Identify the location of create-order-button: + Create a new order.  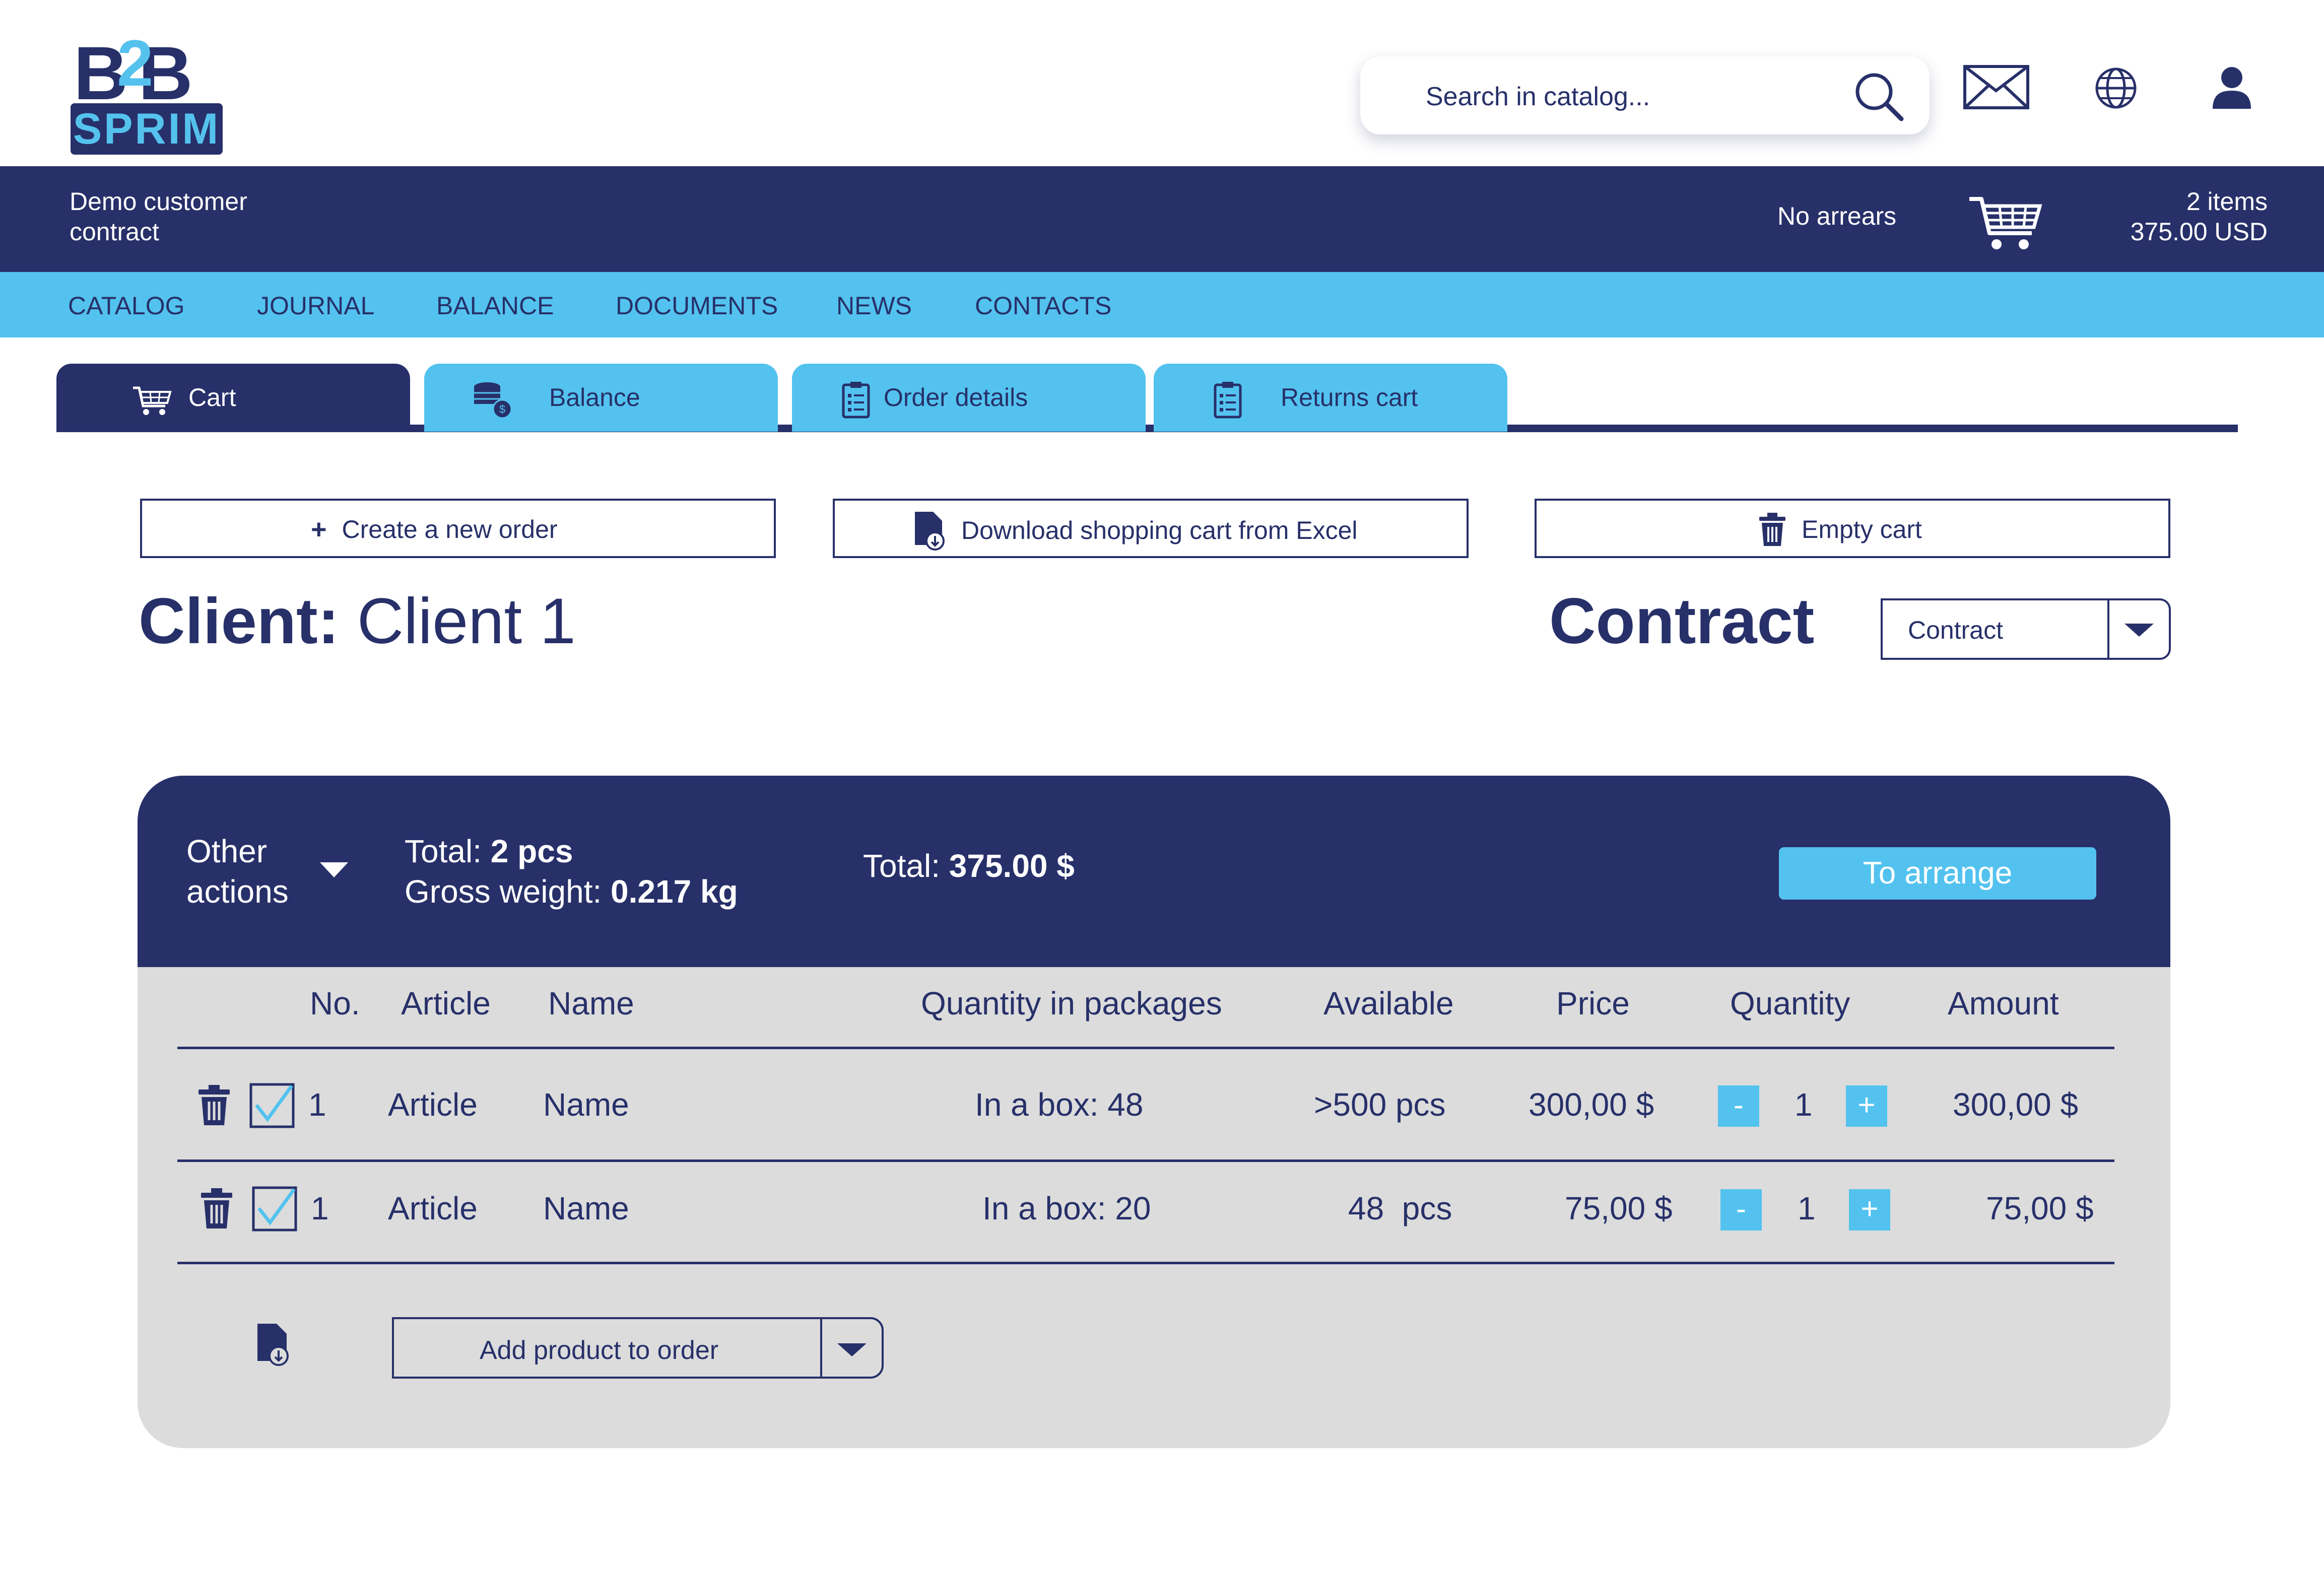
(458, 528).